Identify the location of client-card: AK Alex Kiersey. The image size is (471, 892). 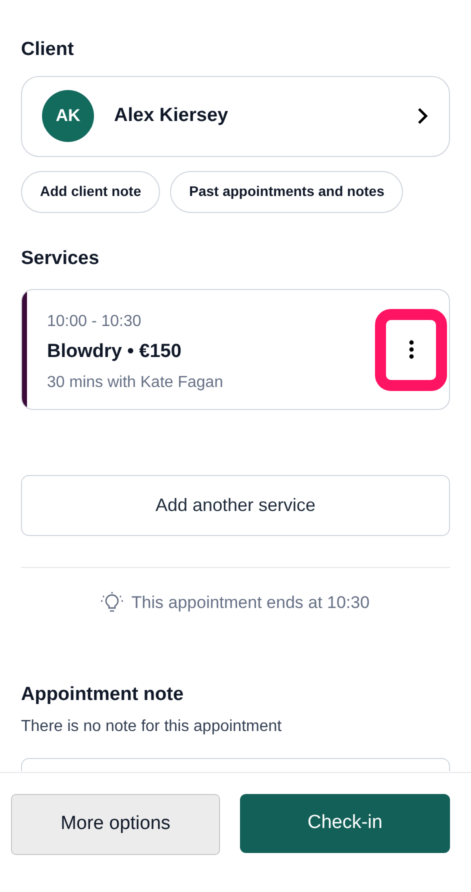
(235, 116).